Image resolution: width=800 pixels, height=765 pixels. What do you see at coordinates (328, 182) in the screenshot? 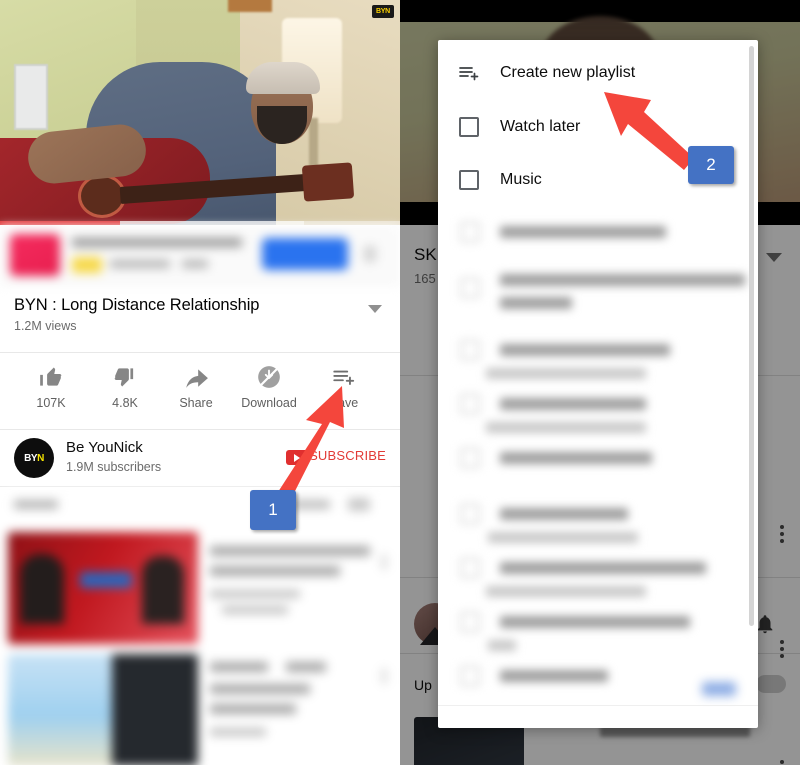
I see `guitar-headstock-shape` at bounding box center [328, 182].